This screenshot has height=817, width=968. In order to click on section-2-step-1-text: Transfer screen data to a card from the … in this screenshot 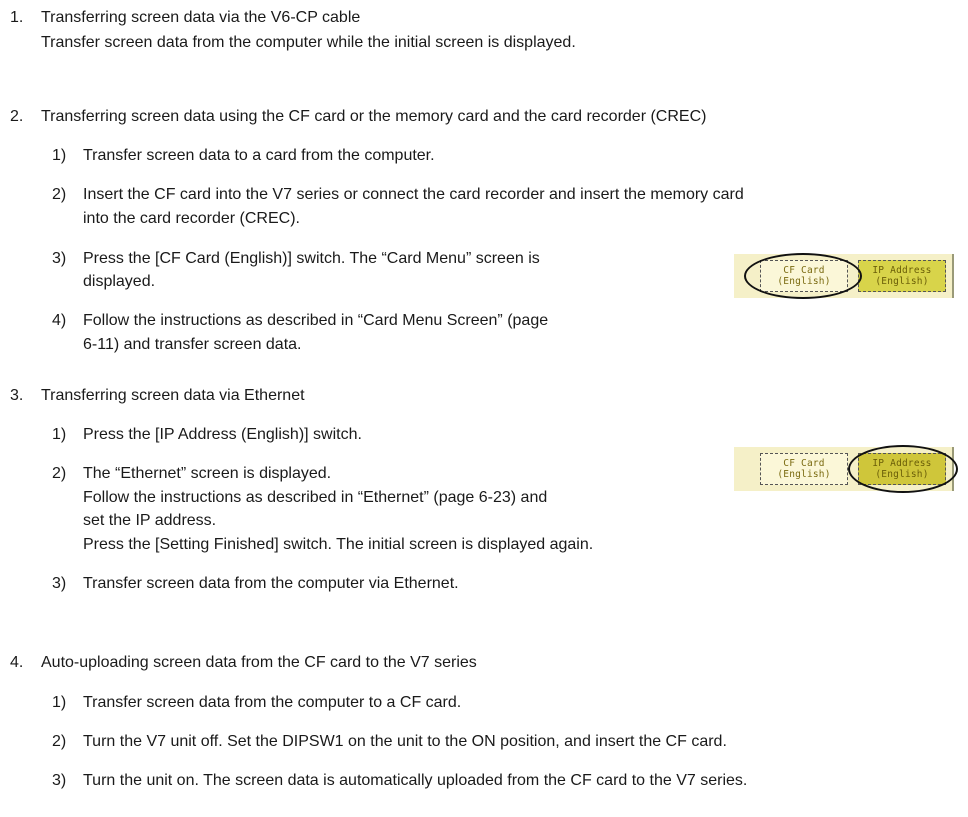, I will do `click(259, 155)`.